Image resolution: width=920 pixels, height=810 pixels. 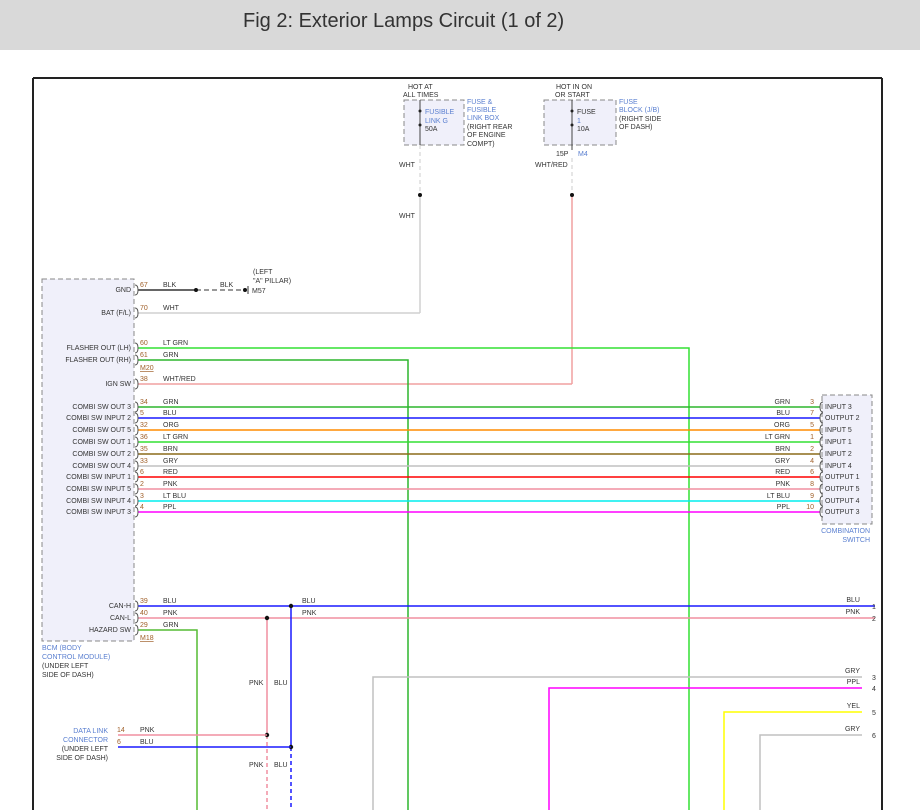 I want to click on bcm-pin-label: FLASHER OUT (RH), so click(x=98, y=360).